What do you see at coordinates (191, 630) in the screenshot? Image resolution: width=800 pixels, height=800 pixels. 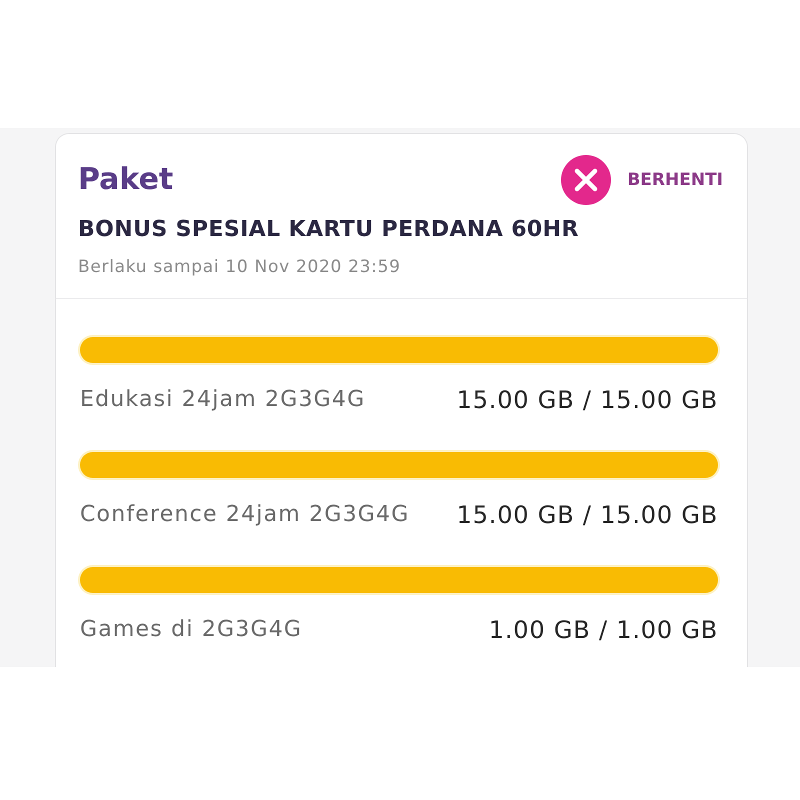 I see `quota-name: Games di 2G3G4G` at bounding box center [191, 630].